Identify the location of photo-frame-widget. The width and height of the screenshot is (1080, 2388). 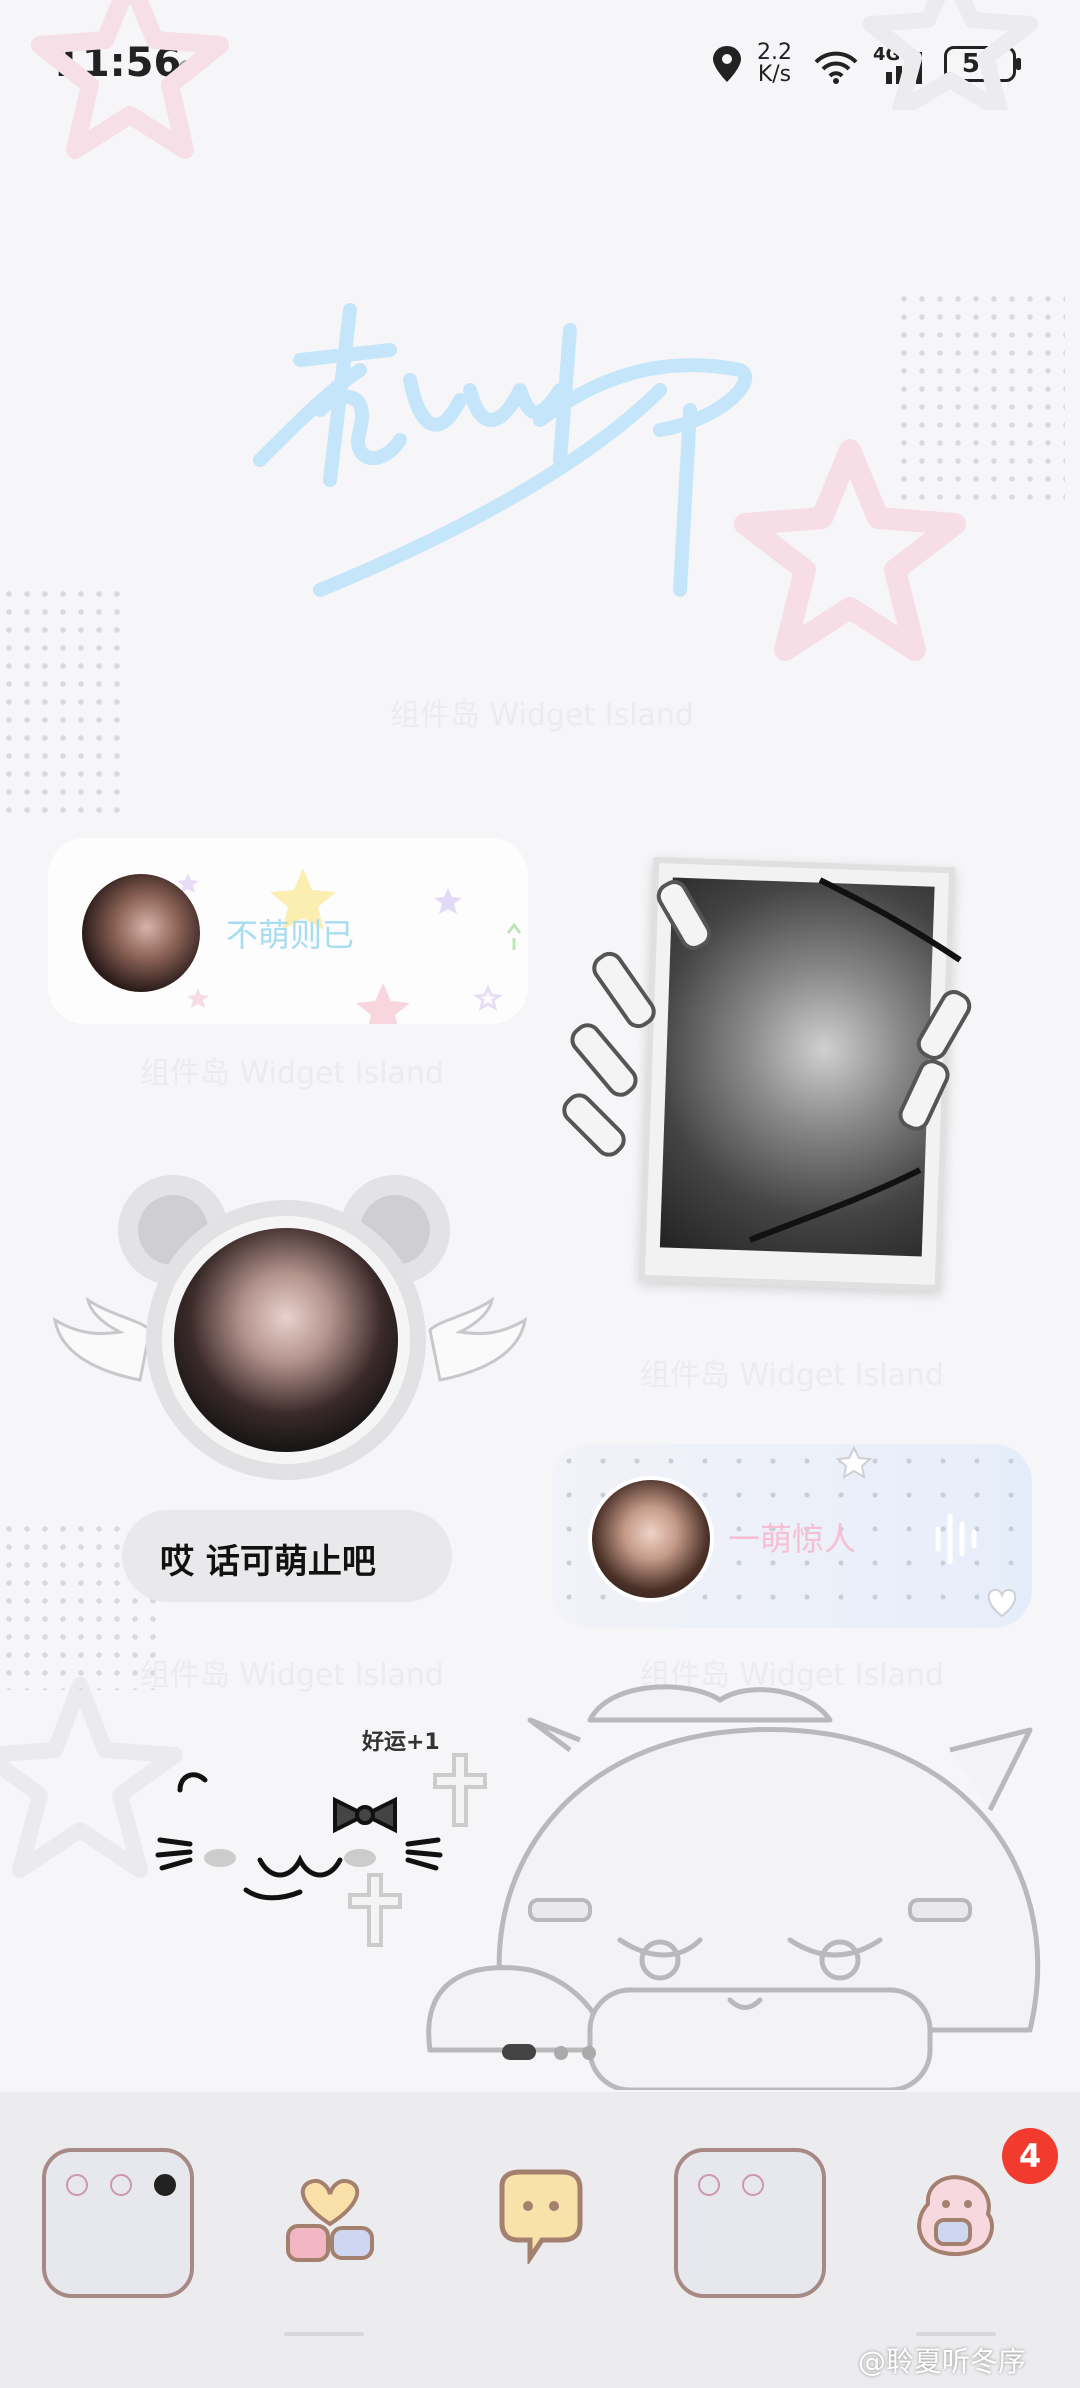
(785, 1075).